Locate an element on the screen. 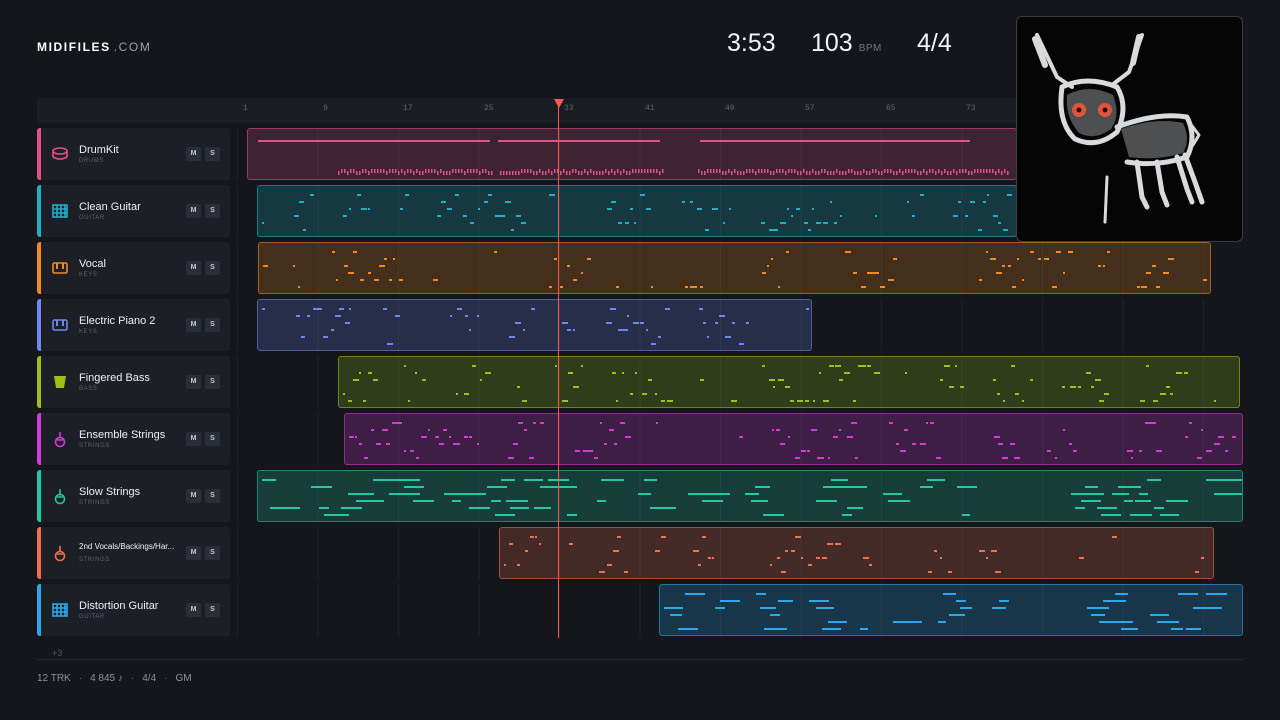  track-category: BASS is located at coordinates (88, 389).